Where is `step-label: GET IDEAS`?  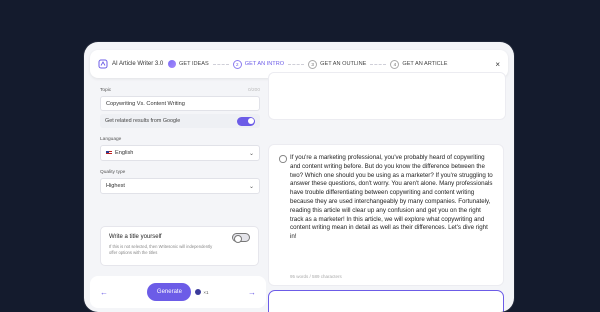 step-label: GET IDEAS is located at coordinates (194, 64).